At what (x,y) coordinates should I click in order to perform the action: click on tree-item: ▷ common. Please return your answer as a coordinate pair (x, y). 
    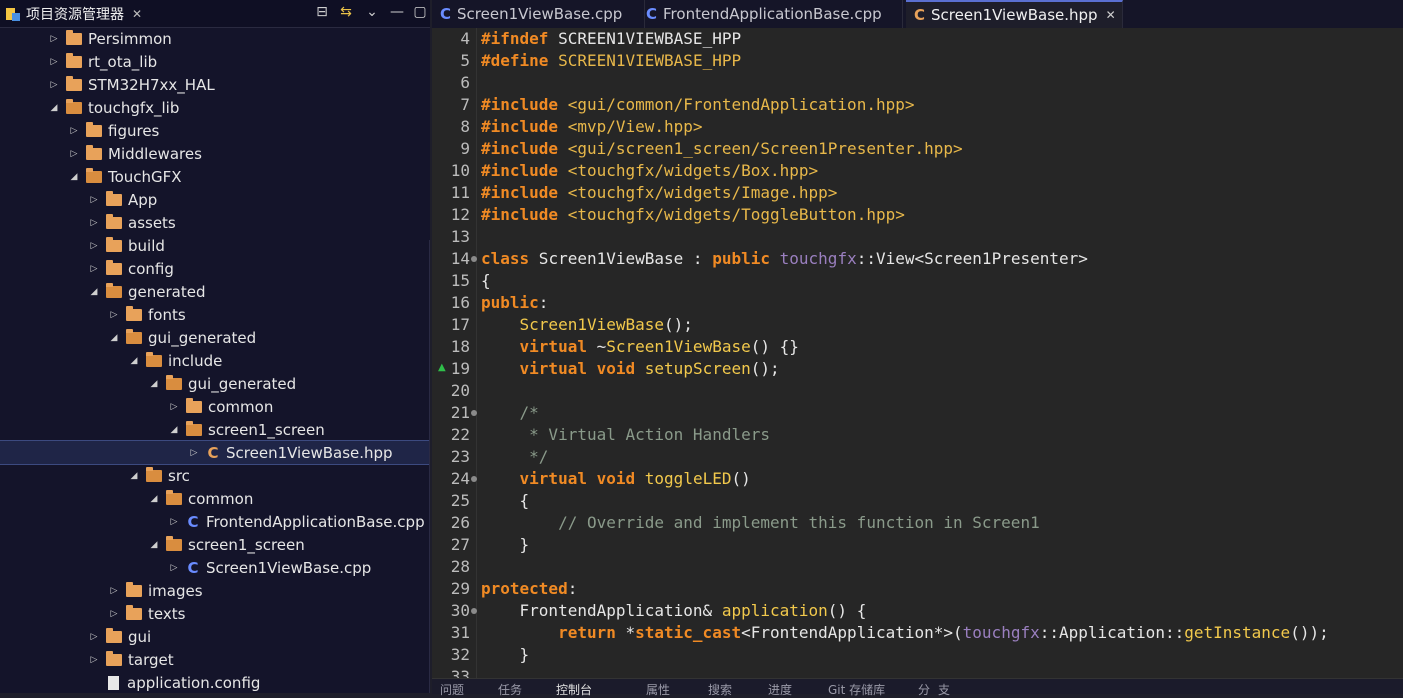
    Looking at the image, I should click on (215, 406).